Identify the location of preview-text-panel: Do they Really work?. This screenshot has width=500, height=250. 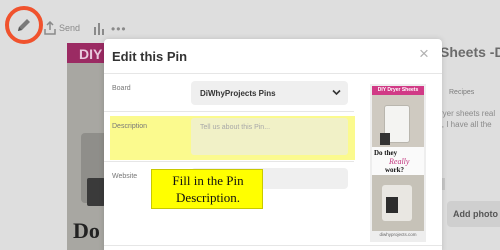
(398, 161).